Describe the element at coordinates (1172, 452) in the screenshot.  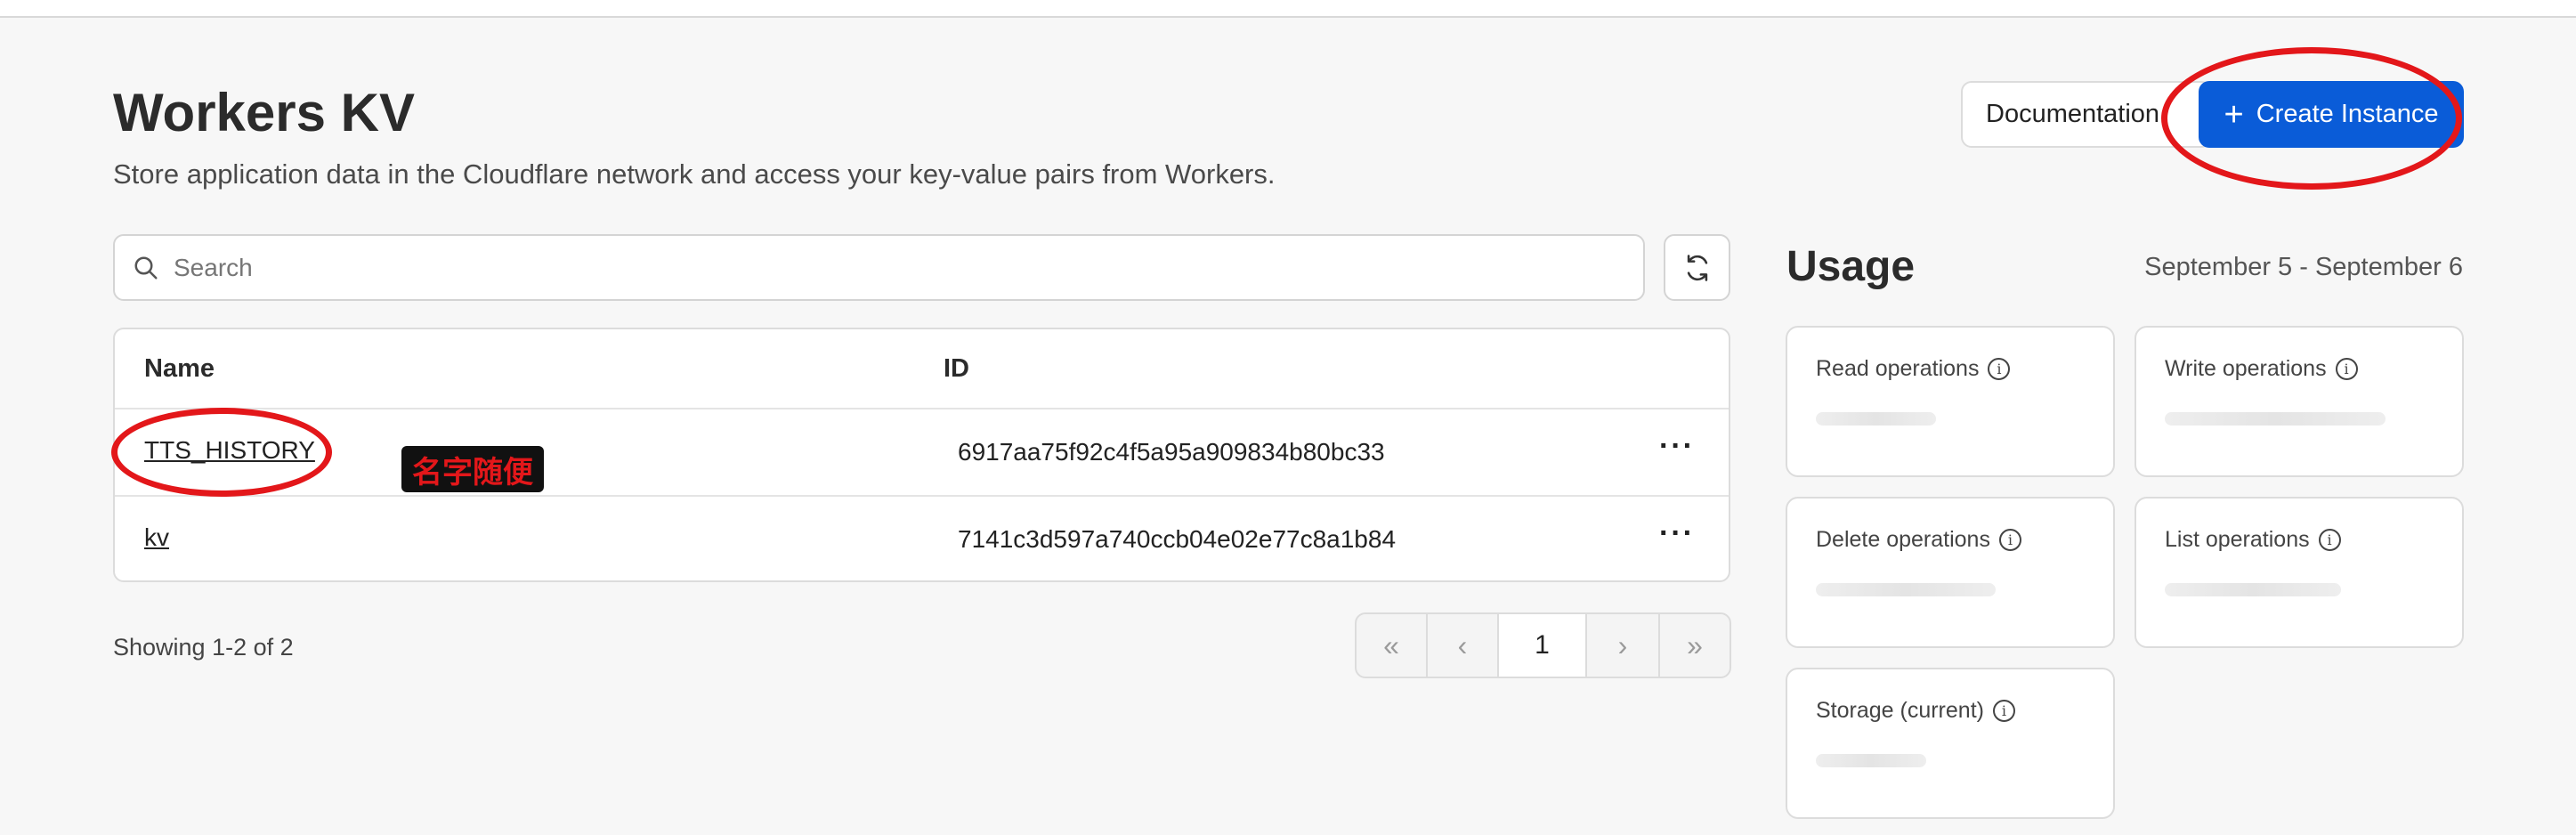
I see `namespace-id: 6917aa75f92c4f5a95a909834b80bc33` at that location.